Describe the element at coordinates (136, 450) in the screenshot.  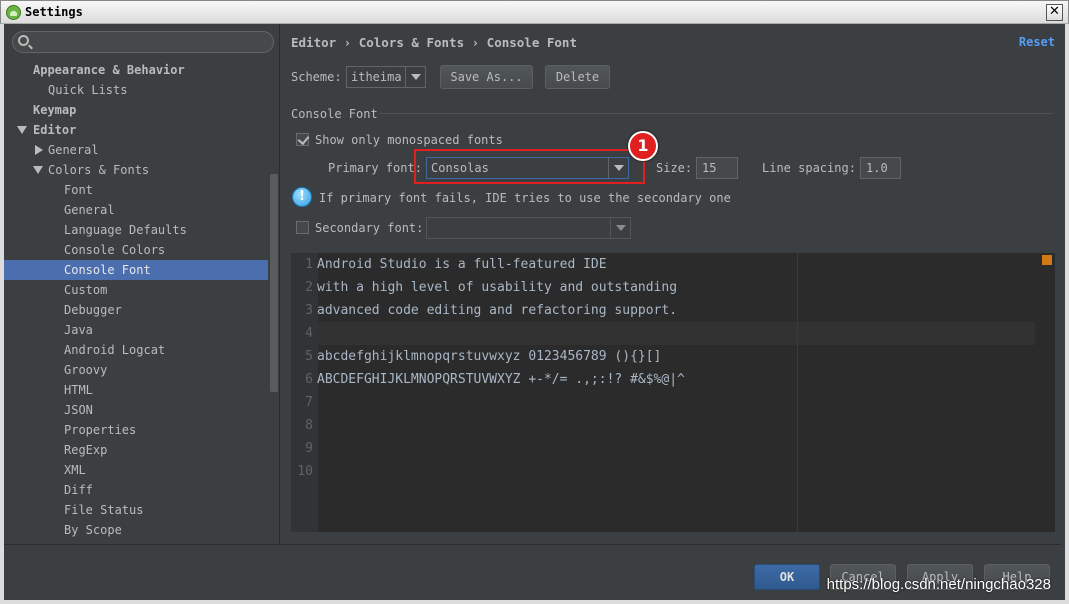
I see `sidebar-item-regexp: RegExp` at that location.